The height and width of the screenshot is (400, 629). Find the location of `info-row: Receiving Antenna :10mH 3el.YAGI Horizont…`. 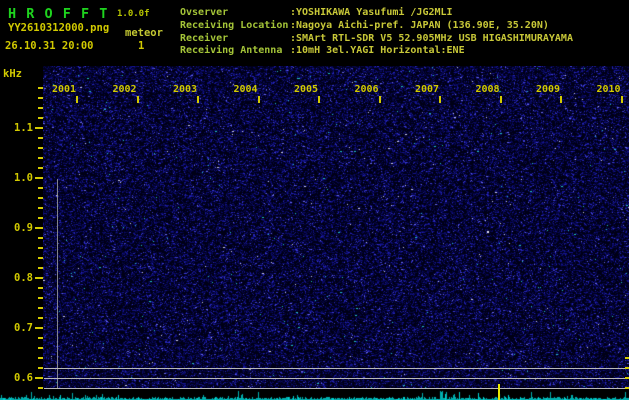

info-row: Receiving Antenna :10mH 3el.YAGI Horizont… is located at coordinates (376, 51).